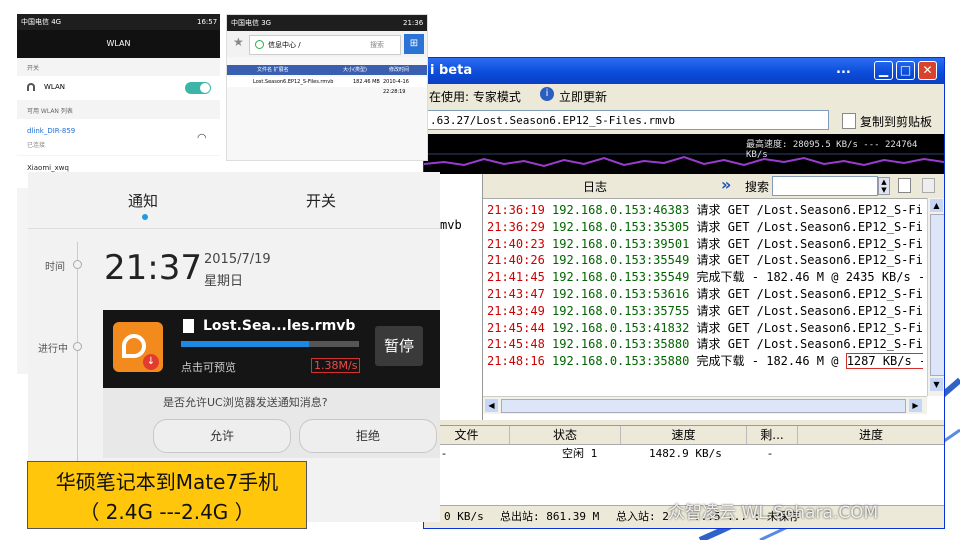 This screenshot has height=540, width=960. Describe the element at coordinates (871, 435) in the screenshot. I see `col-progress: 进度` at that location.